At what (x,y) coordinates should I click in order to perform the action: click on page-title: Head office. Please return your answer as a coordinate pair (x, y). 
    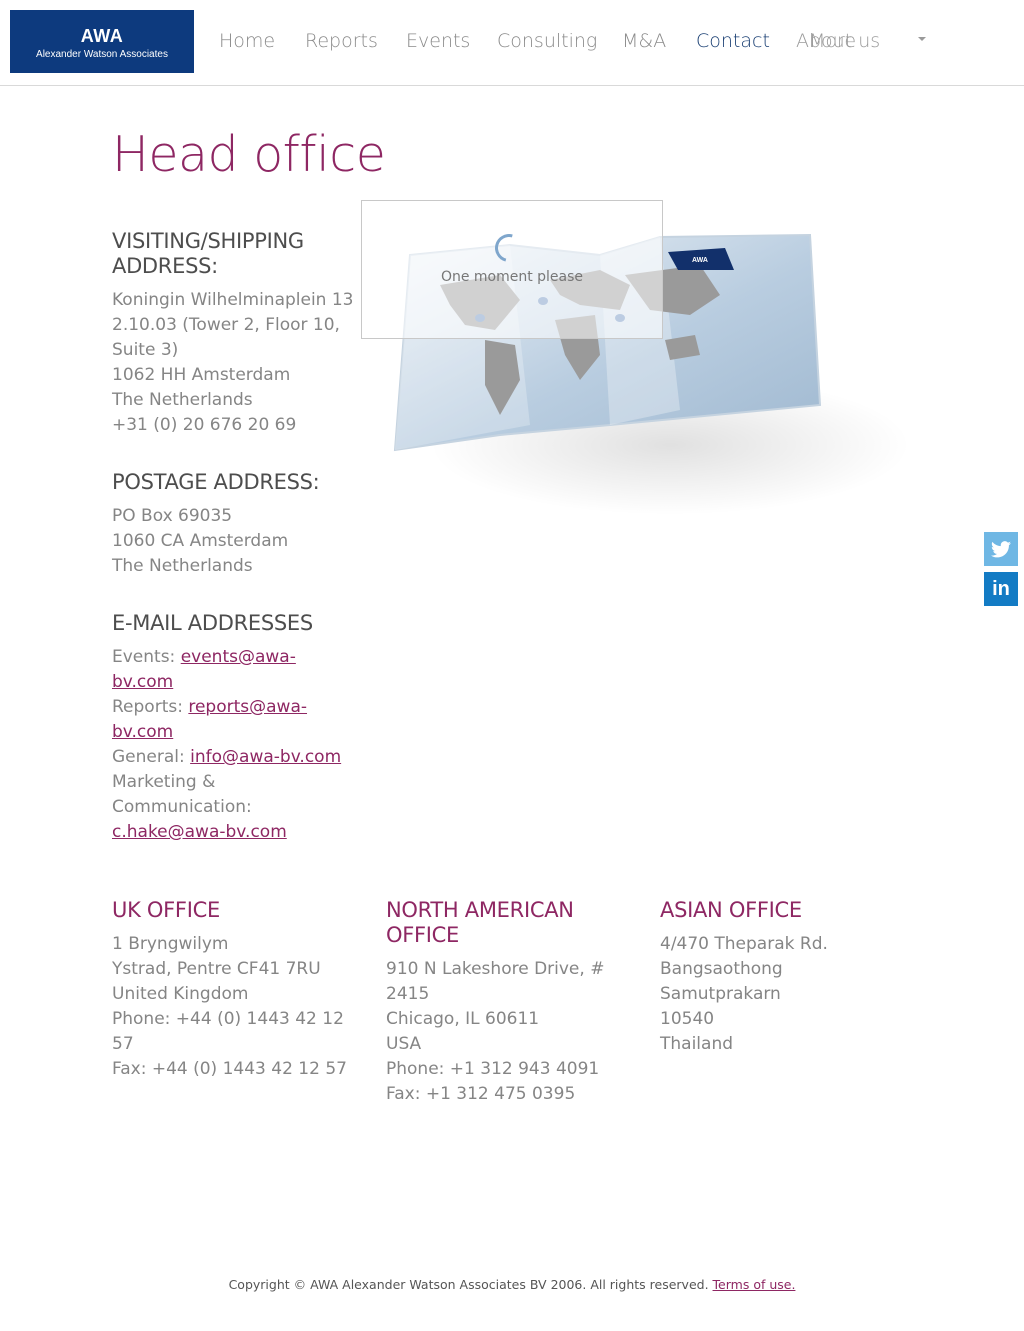
    Looking at the image, I should click on (249, 154).